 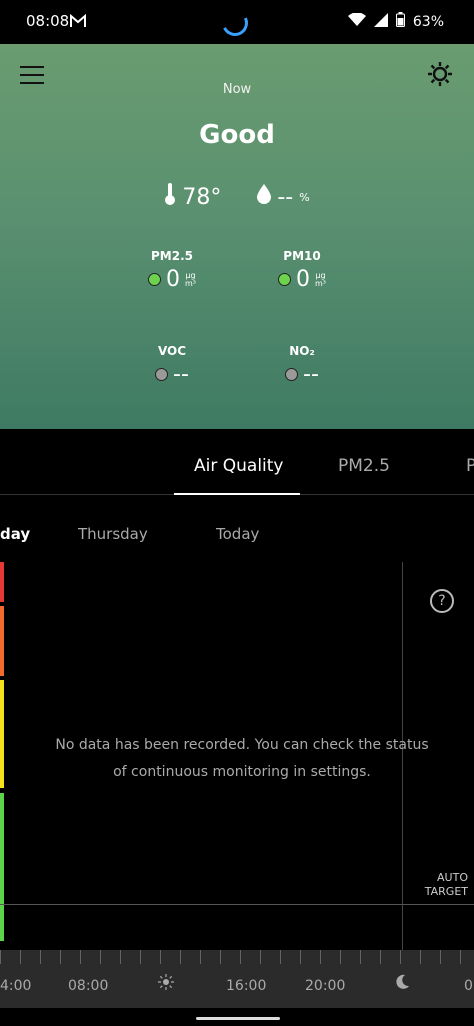 I want to click on humidity-unit: %, so click(x=304, y=197).